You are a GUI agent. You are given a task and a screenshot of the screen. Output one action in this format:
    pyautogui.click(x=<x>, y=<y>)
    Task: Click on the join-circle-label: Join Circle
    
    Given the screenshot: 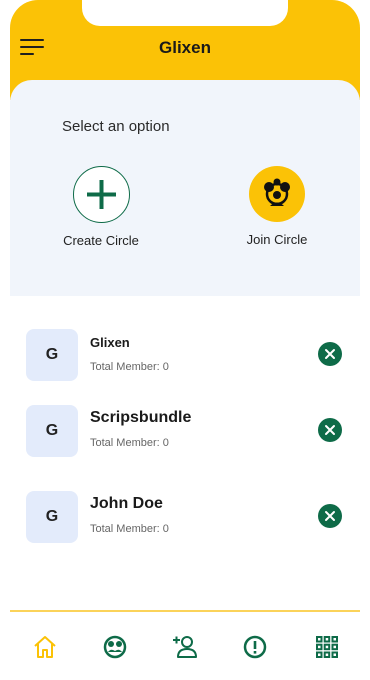 What is the action you would take?
    pyautogui.click(x=277, y=239)
    